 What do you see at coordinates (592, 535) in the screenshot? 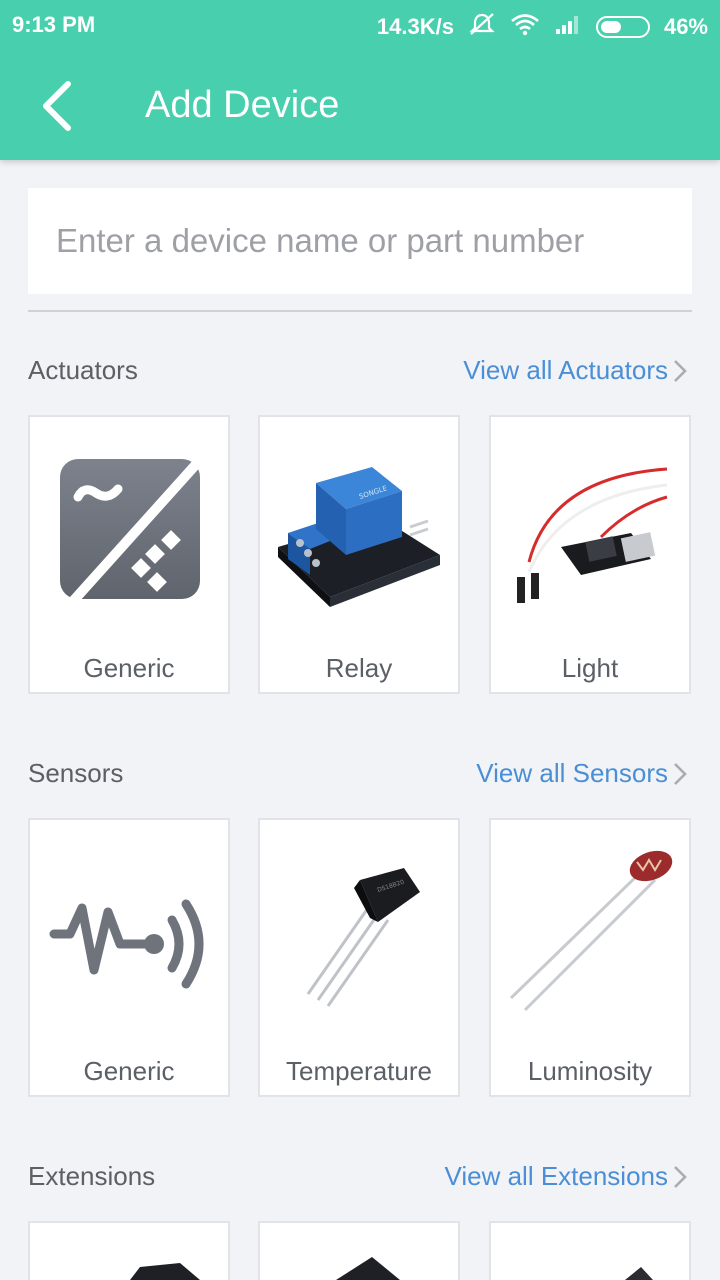
I see `light-module-image` at bounding box center [592, 535].